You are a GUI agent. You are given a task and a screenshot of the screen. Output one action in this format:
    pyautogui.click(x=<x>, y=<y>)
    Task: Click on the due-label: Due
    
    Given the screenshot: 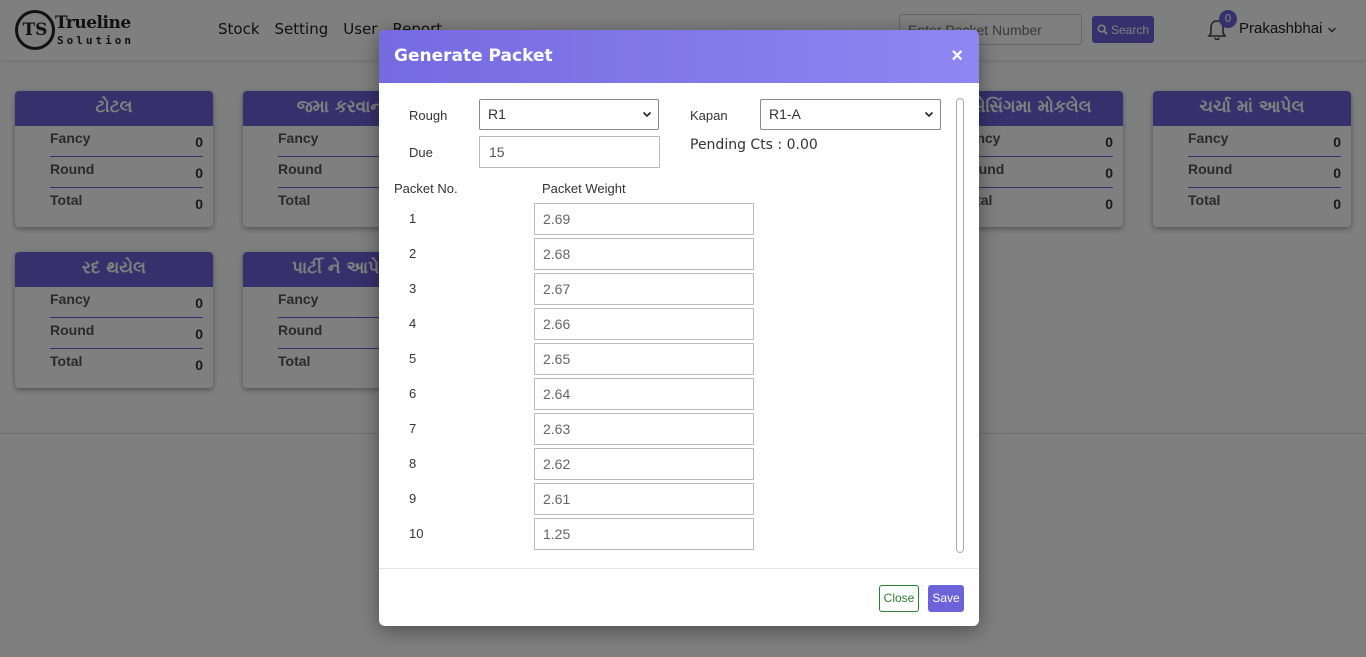 What is the action you would take?
    pyautogui.click(x=421, y=152)
    